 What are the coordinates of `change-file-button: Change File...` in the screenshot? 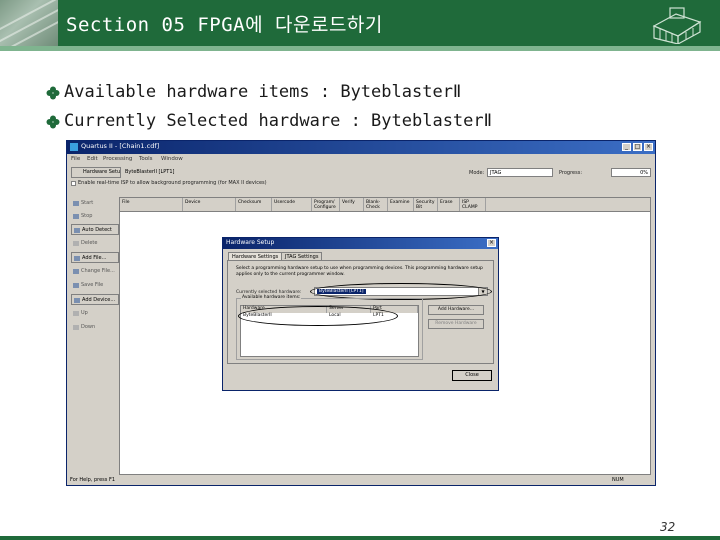 It's located at (95, 271).